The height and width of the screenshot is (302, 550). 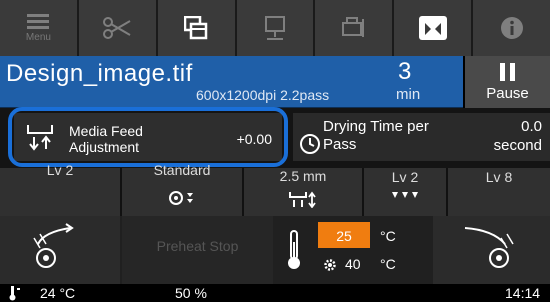 I want to click on setting-value-2: Standard, so click(x=182, y=170).